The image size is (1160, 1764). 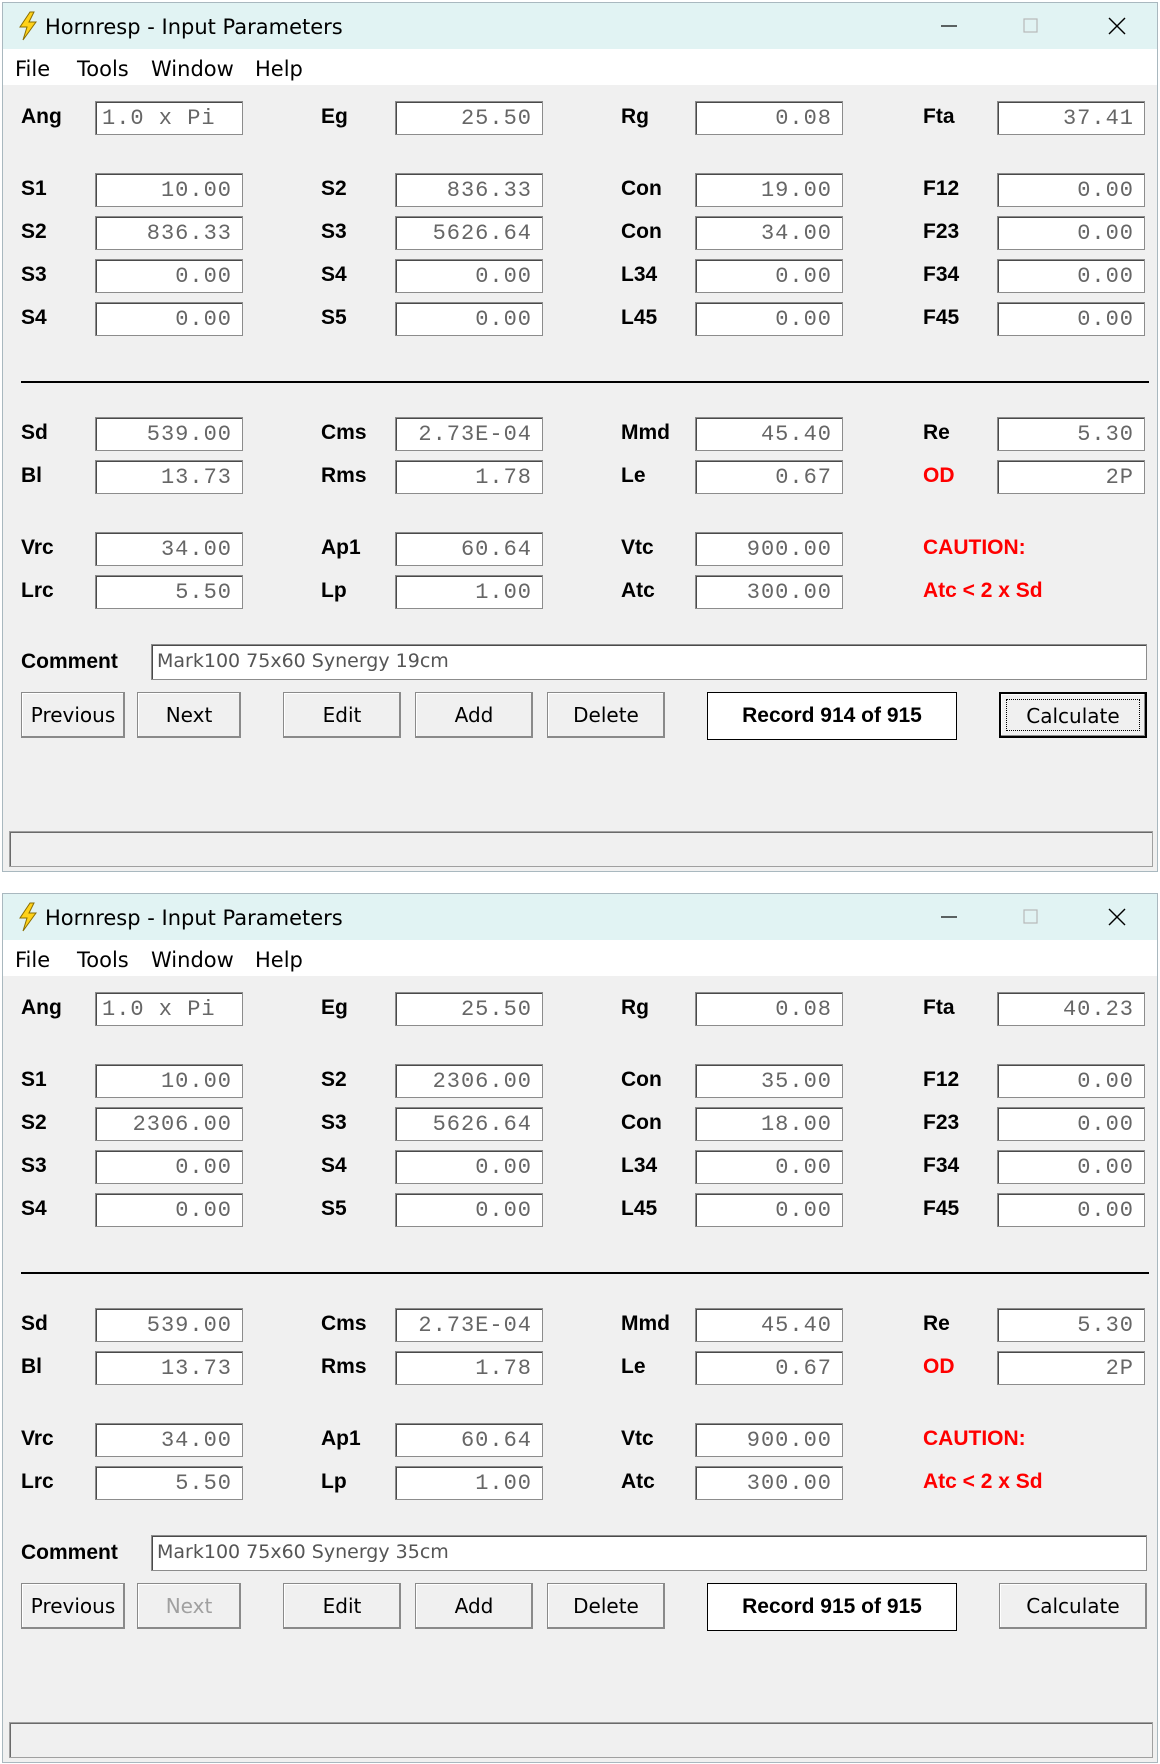 I want to click on field-seg-1-2: 34.00, so click(x=769, y=233).